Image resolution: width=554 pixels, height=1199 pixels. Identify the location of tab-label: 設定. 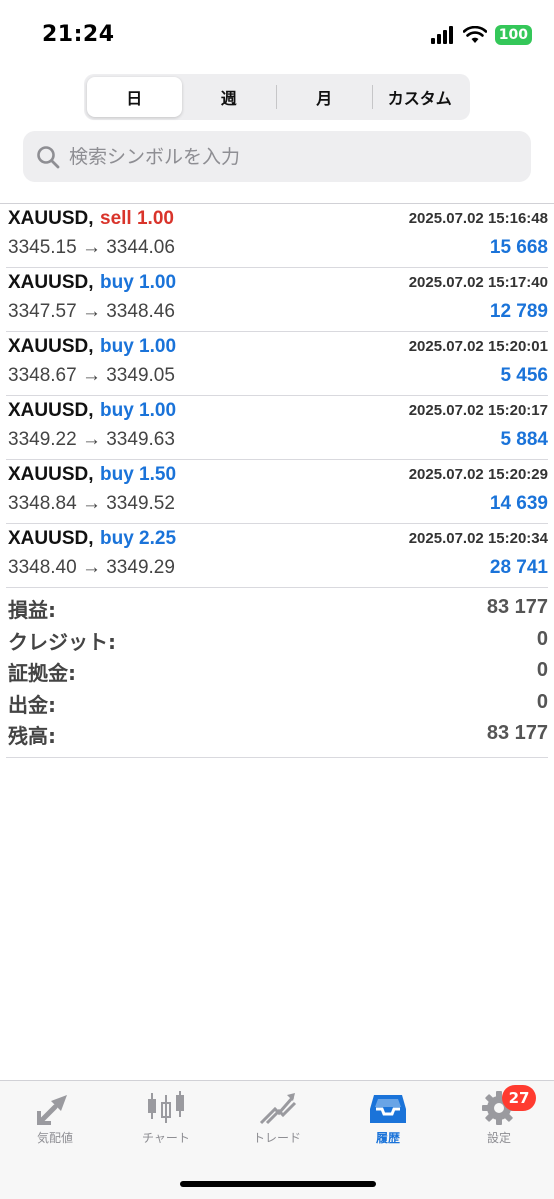
(498, 1138).